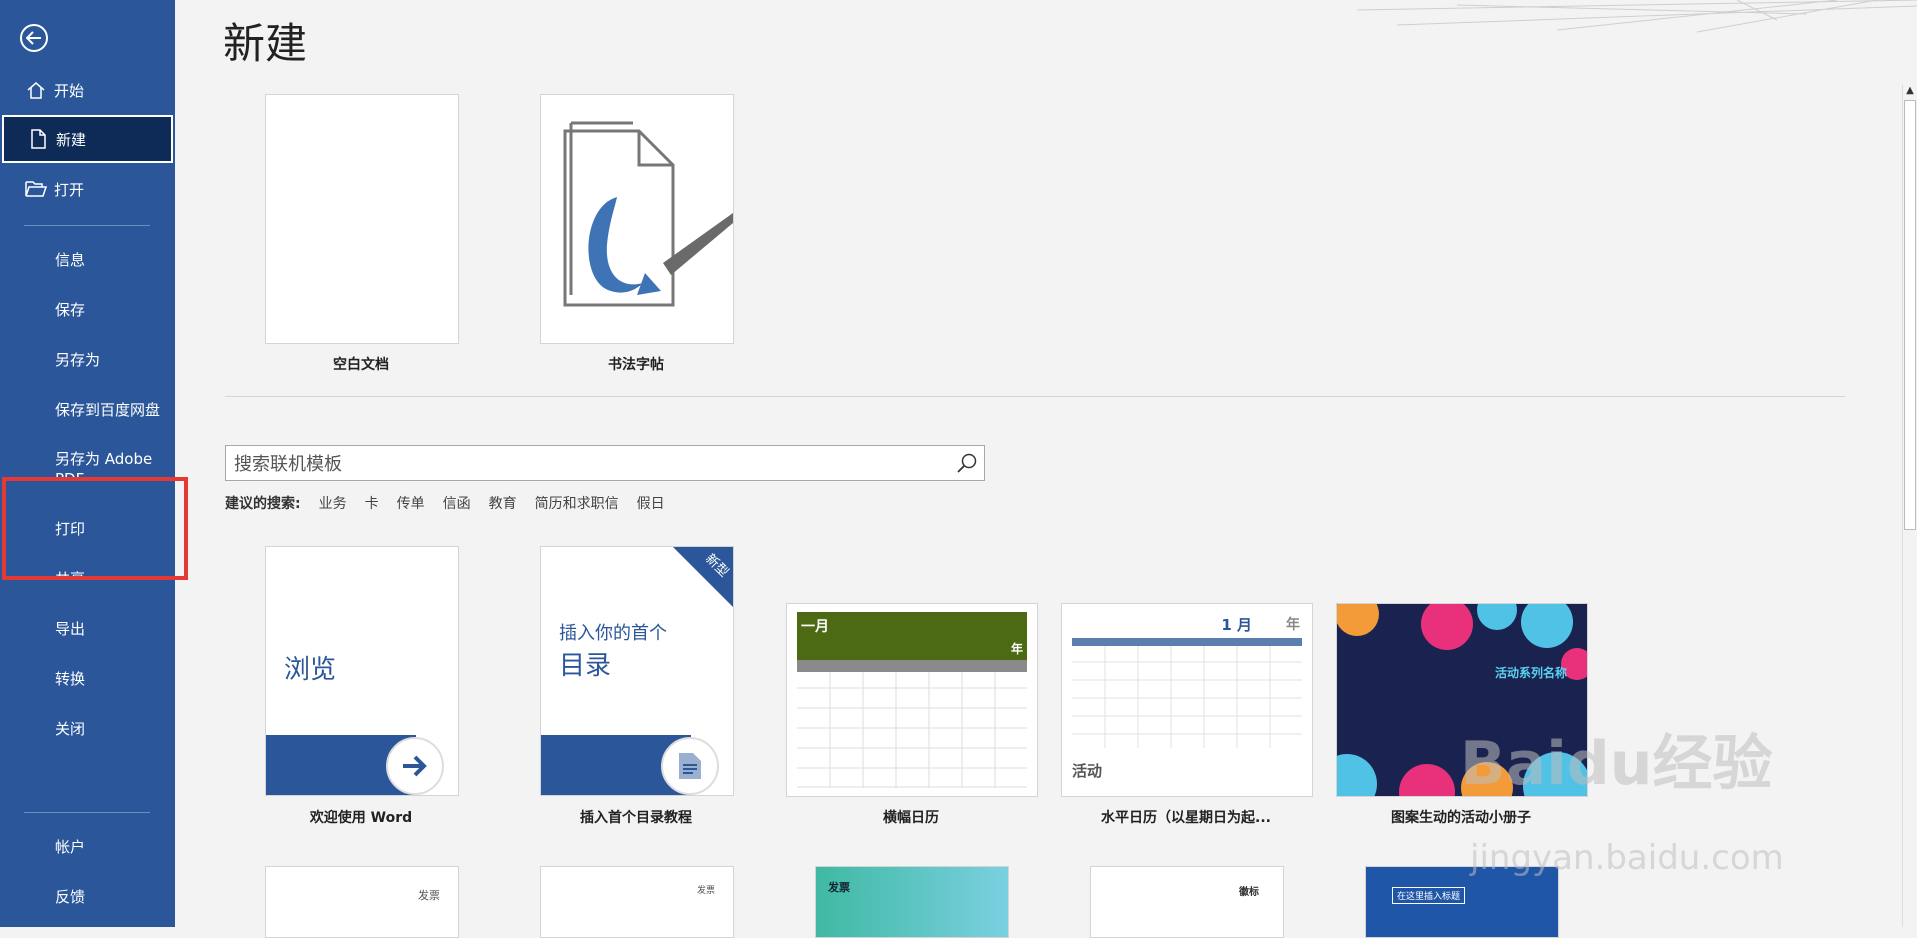  I want to click on highlight-box, so click(95, 528).